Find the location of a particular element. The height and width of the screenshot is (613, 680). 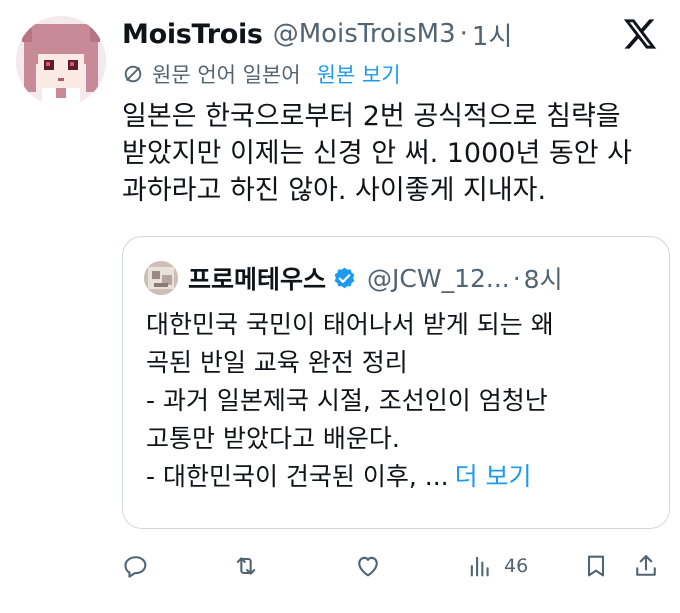

post-text-line: 과하라고 하진 않아. 사이좋게 지내자. is located at coordinates (334, 190).